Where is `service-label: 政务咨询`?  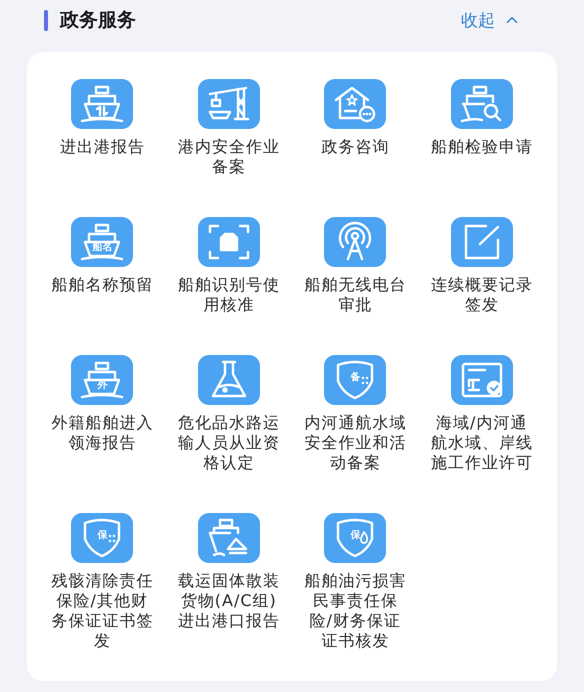 service-label: 政务咨询 is located at coordinates (355, 147).